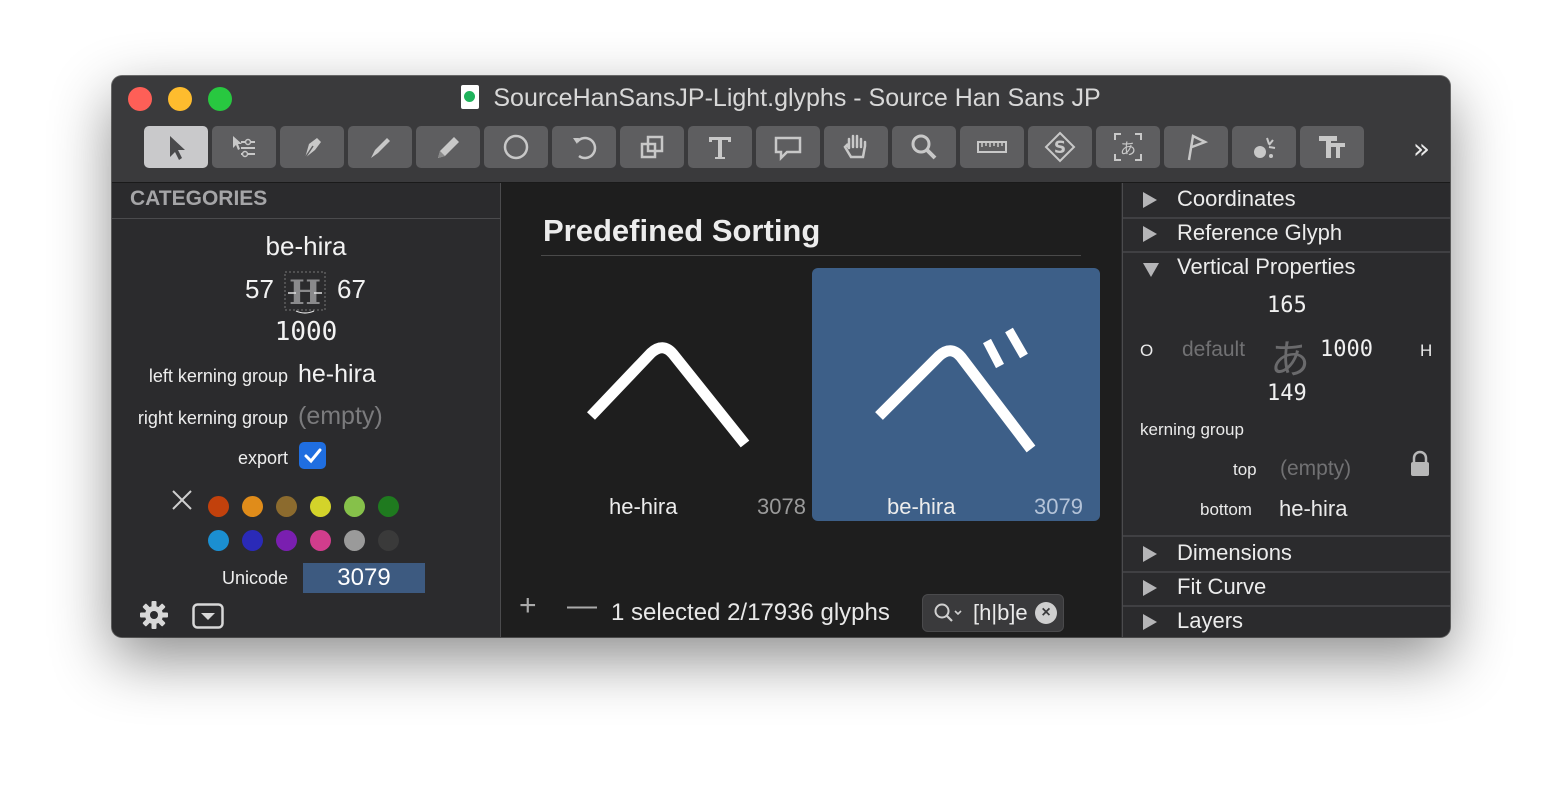 The image size is (1562, 786). I want to click on draw-tool-button, so click(312, 147).